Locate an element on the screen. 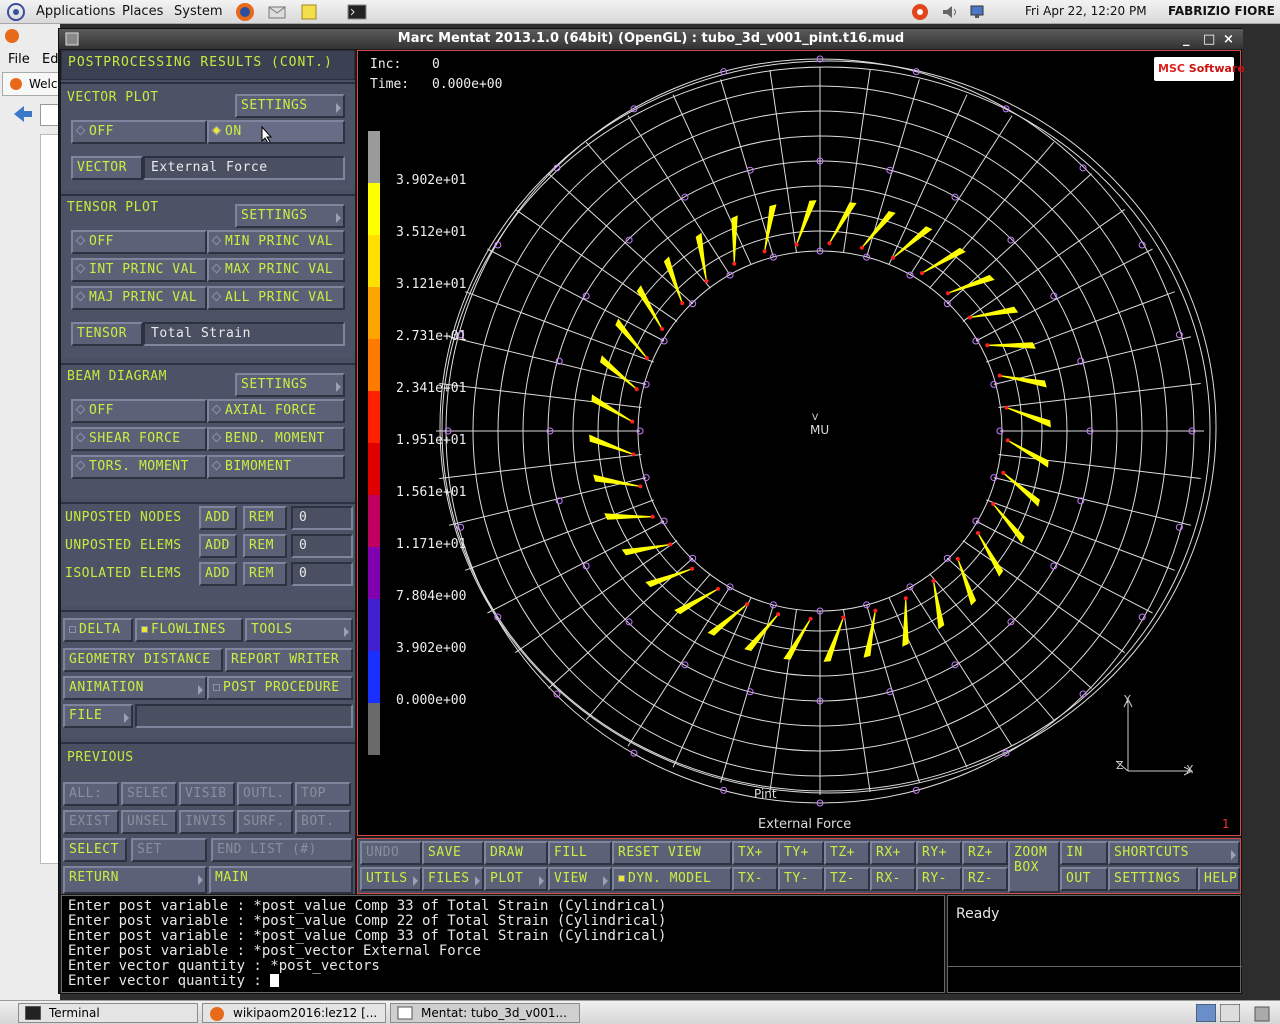  url-bar is located at coordinates (50, 115).